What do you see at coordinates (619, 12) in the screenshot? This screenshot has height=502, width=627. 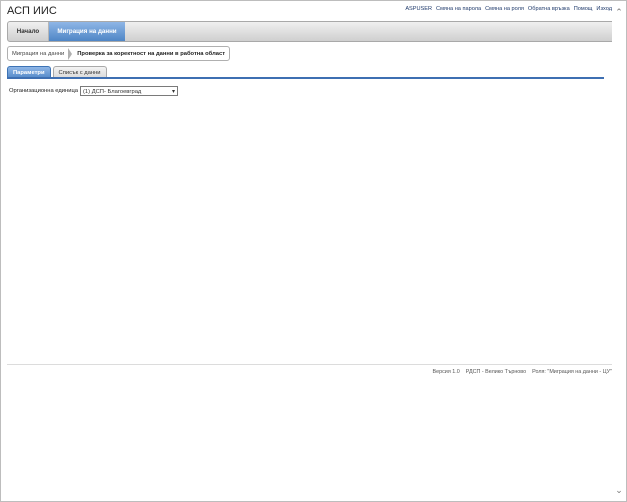 I see `chevron-up-icon: ⌃` at bounding box center [619, 12].